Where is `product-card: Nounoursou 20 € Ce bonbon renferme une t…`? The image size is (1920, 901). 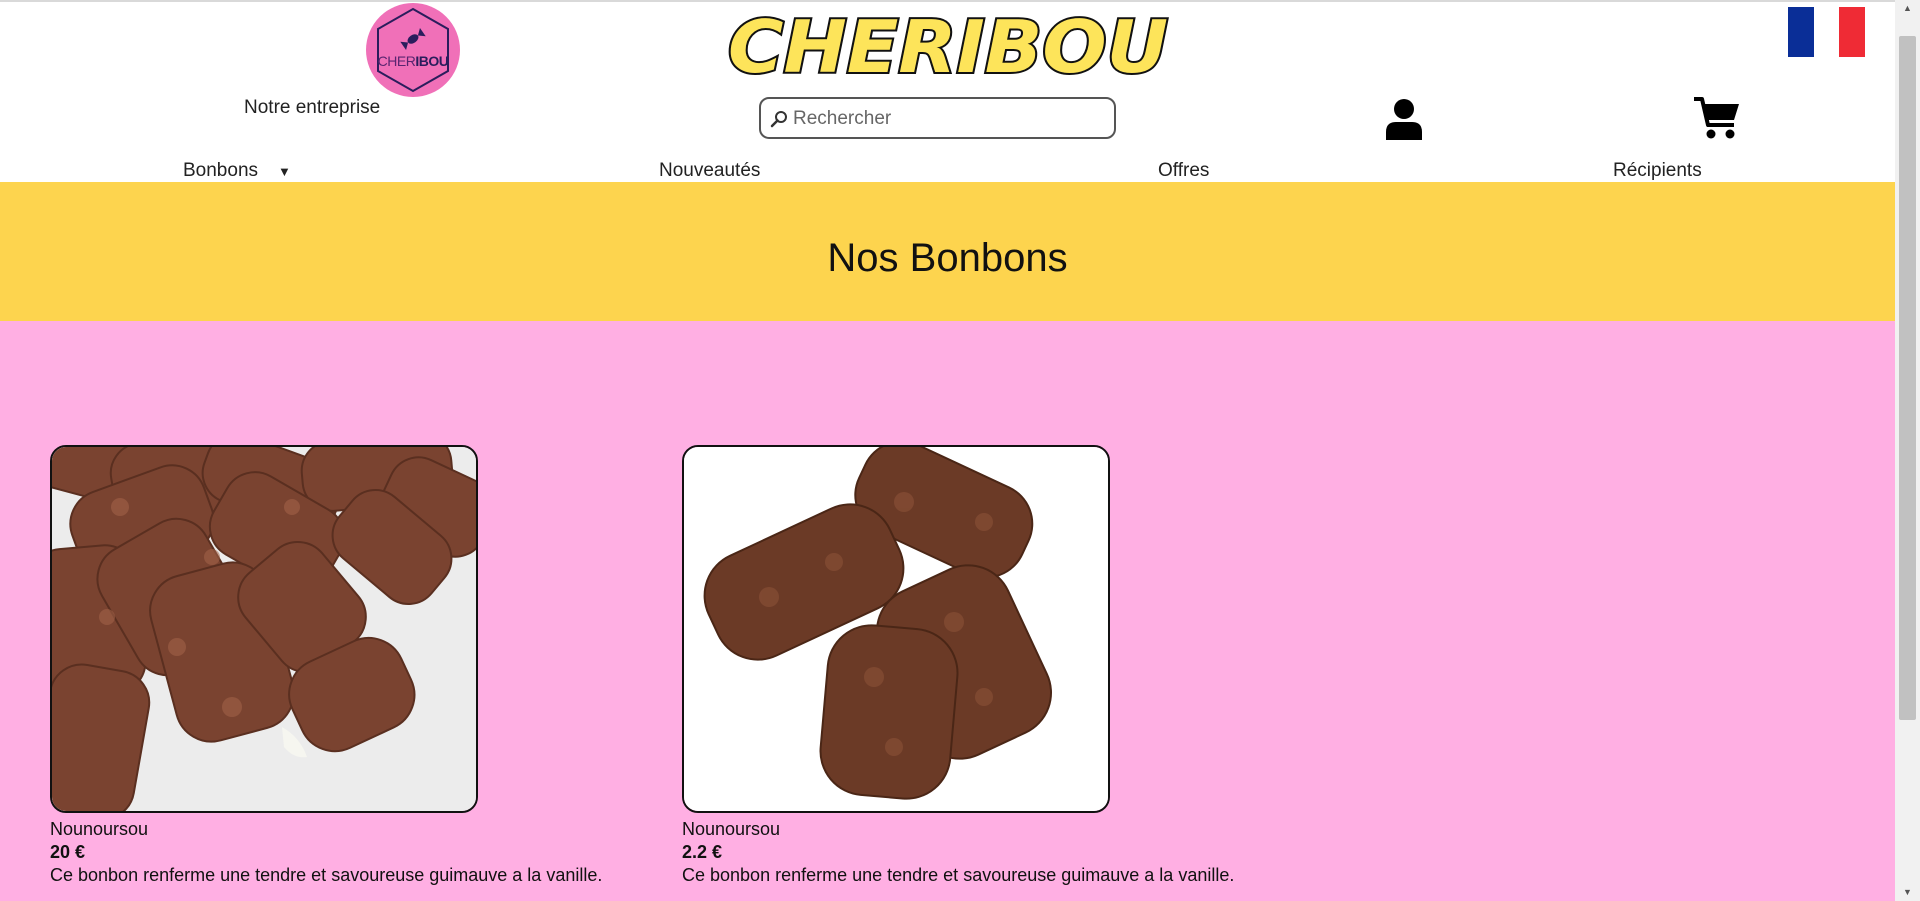
product-card: Nounoursou 20 € Ce bonbon renferme une t… is located at coordinates (330, 665).